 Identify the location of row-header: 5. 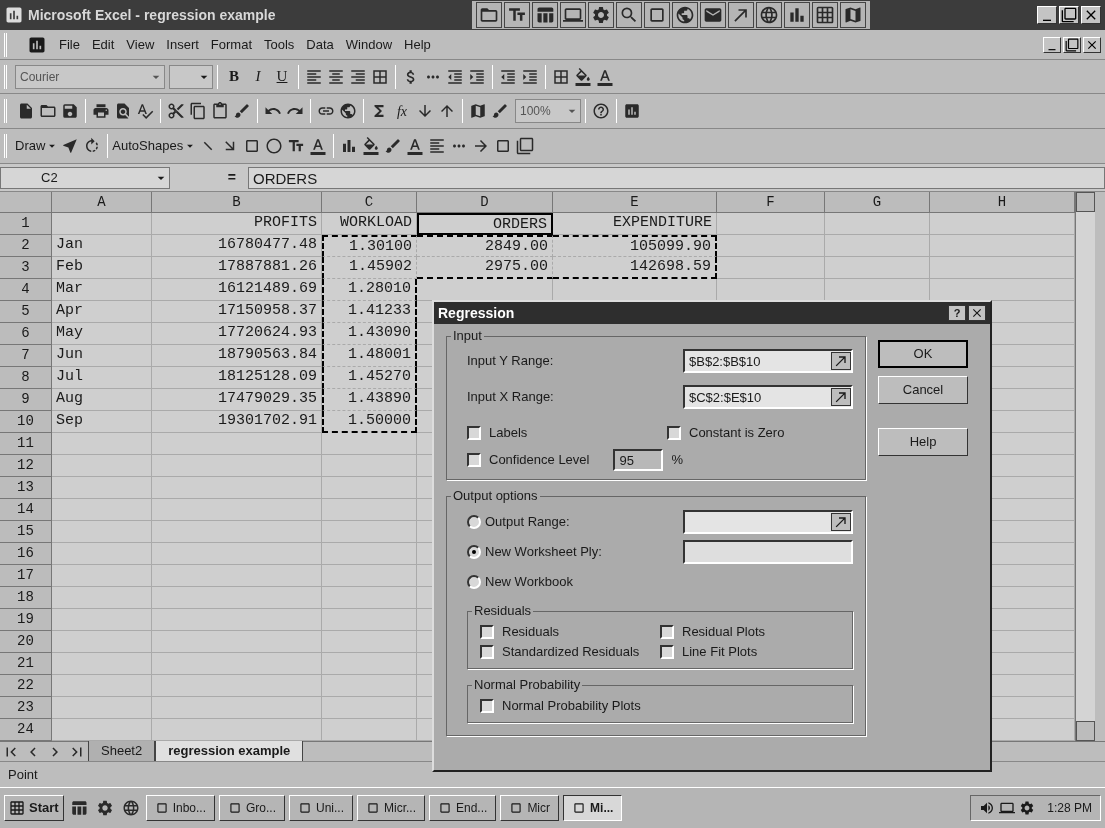
(26, 312).